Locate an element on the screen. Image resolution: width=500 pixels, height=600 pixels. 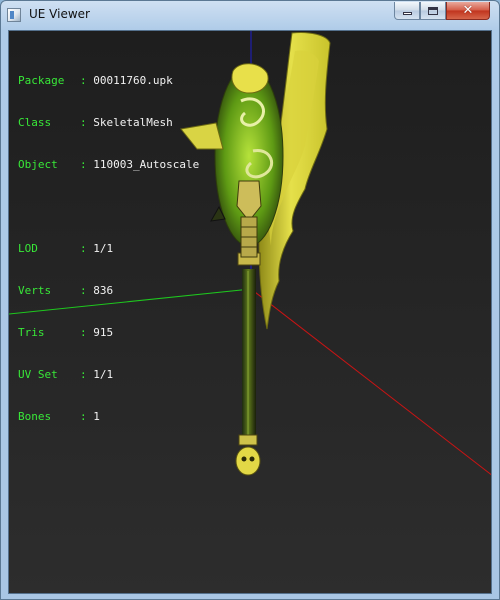
grip-band is located at coordinates (248, 440).